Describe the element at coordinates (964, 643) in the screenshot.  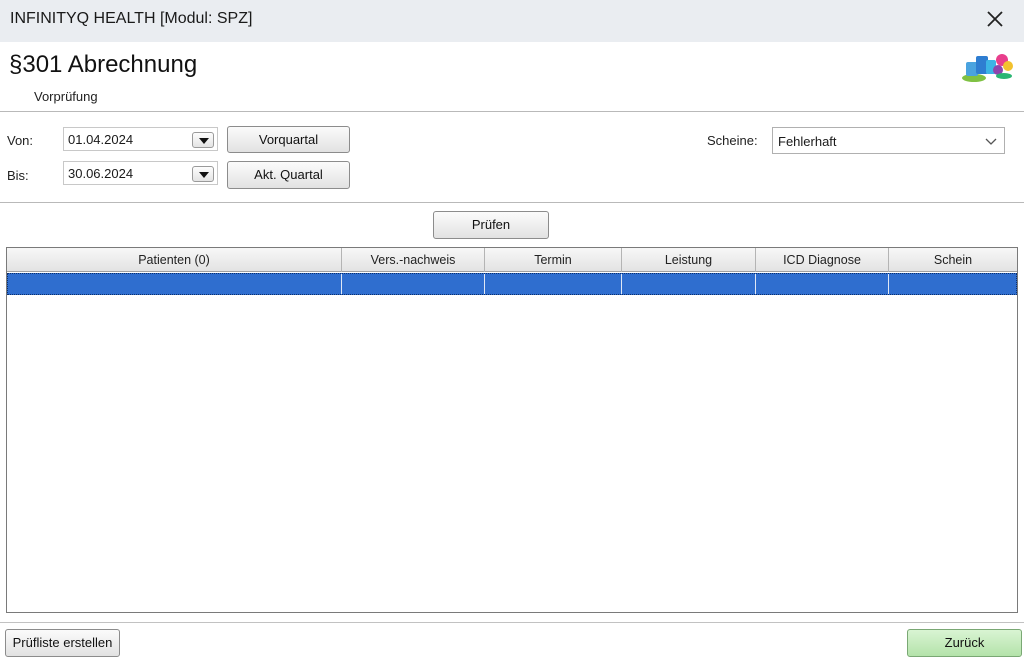
I see `zurueck-button: Zurück` at that location.